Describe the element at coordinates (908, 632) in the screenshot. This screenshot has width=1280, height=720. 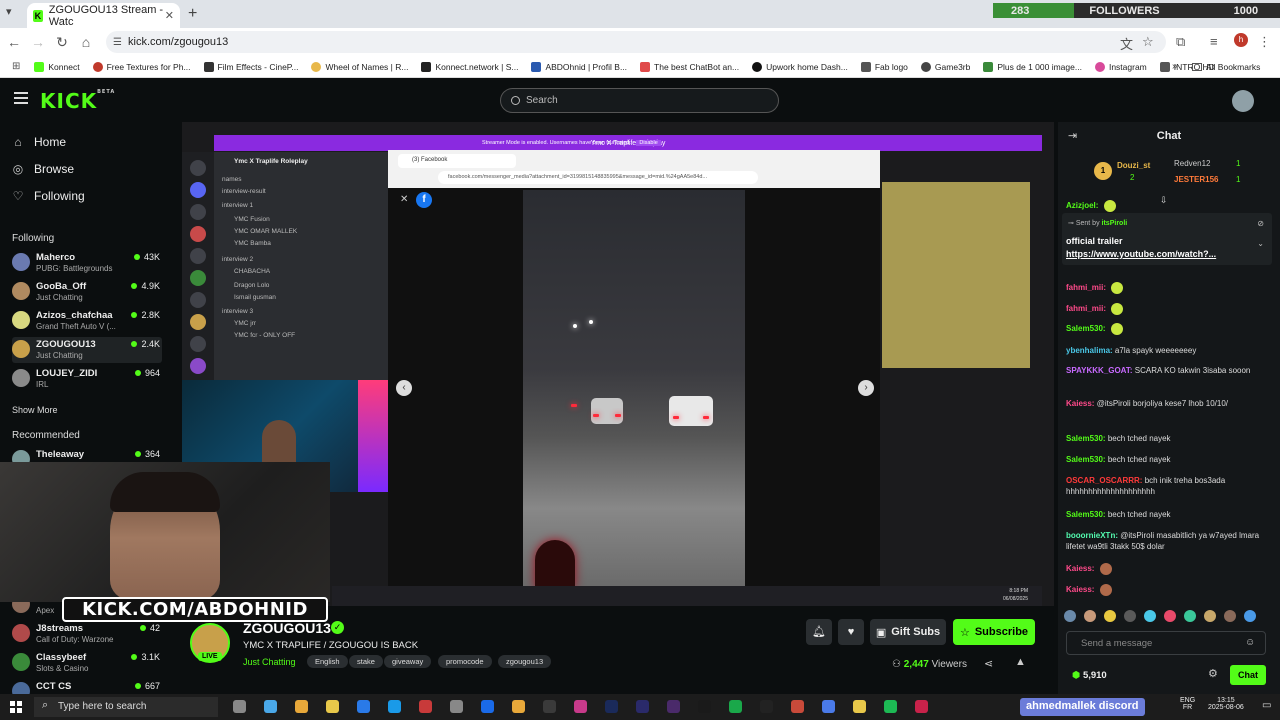
I see `gift-subs-button: ▣ Gift Subs` at that location.